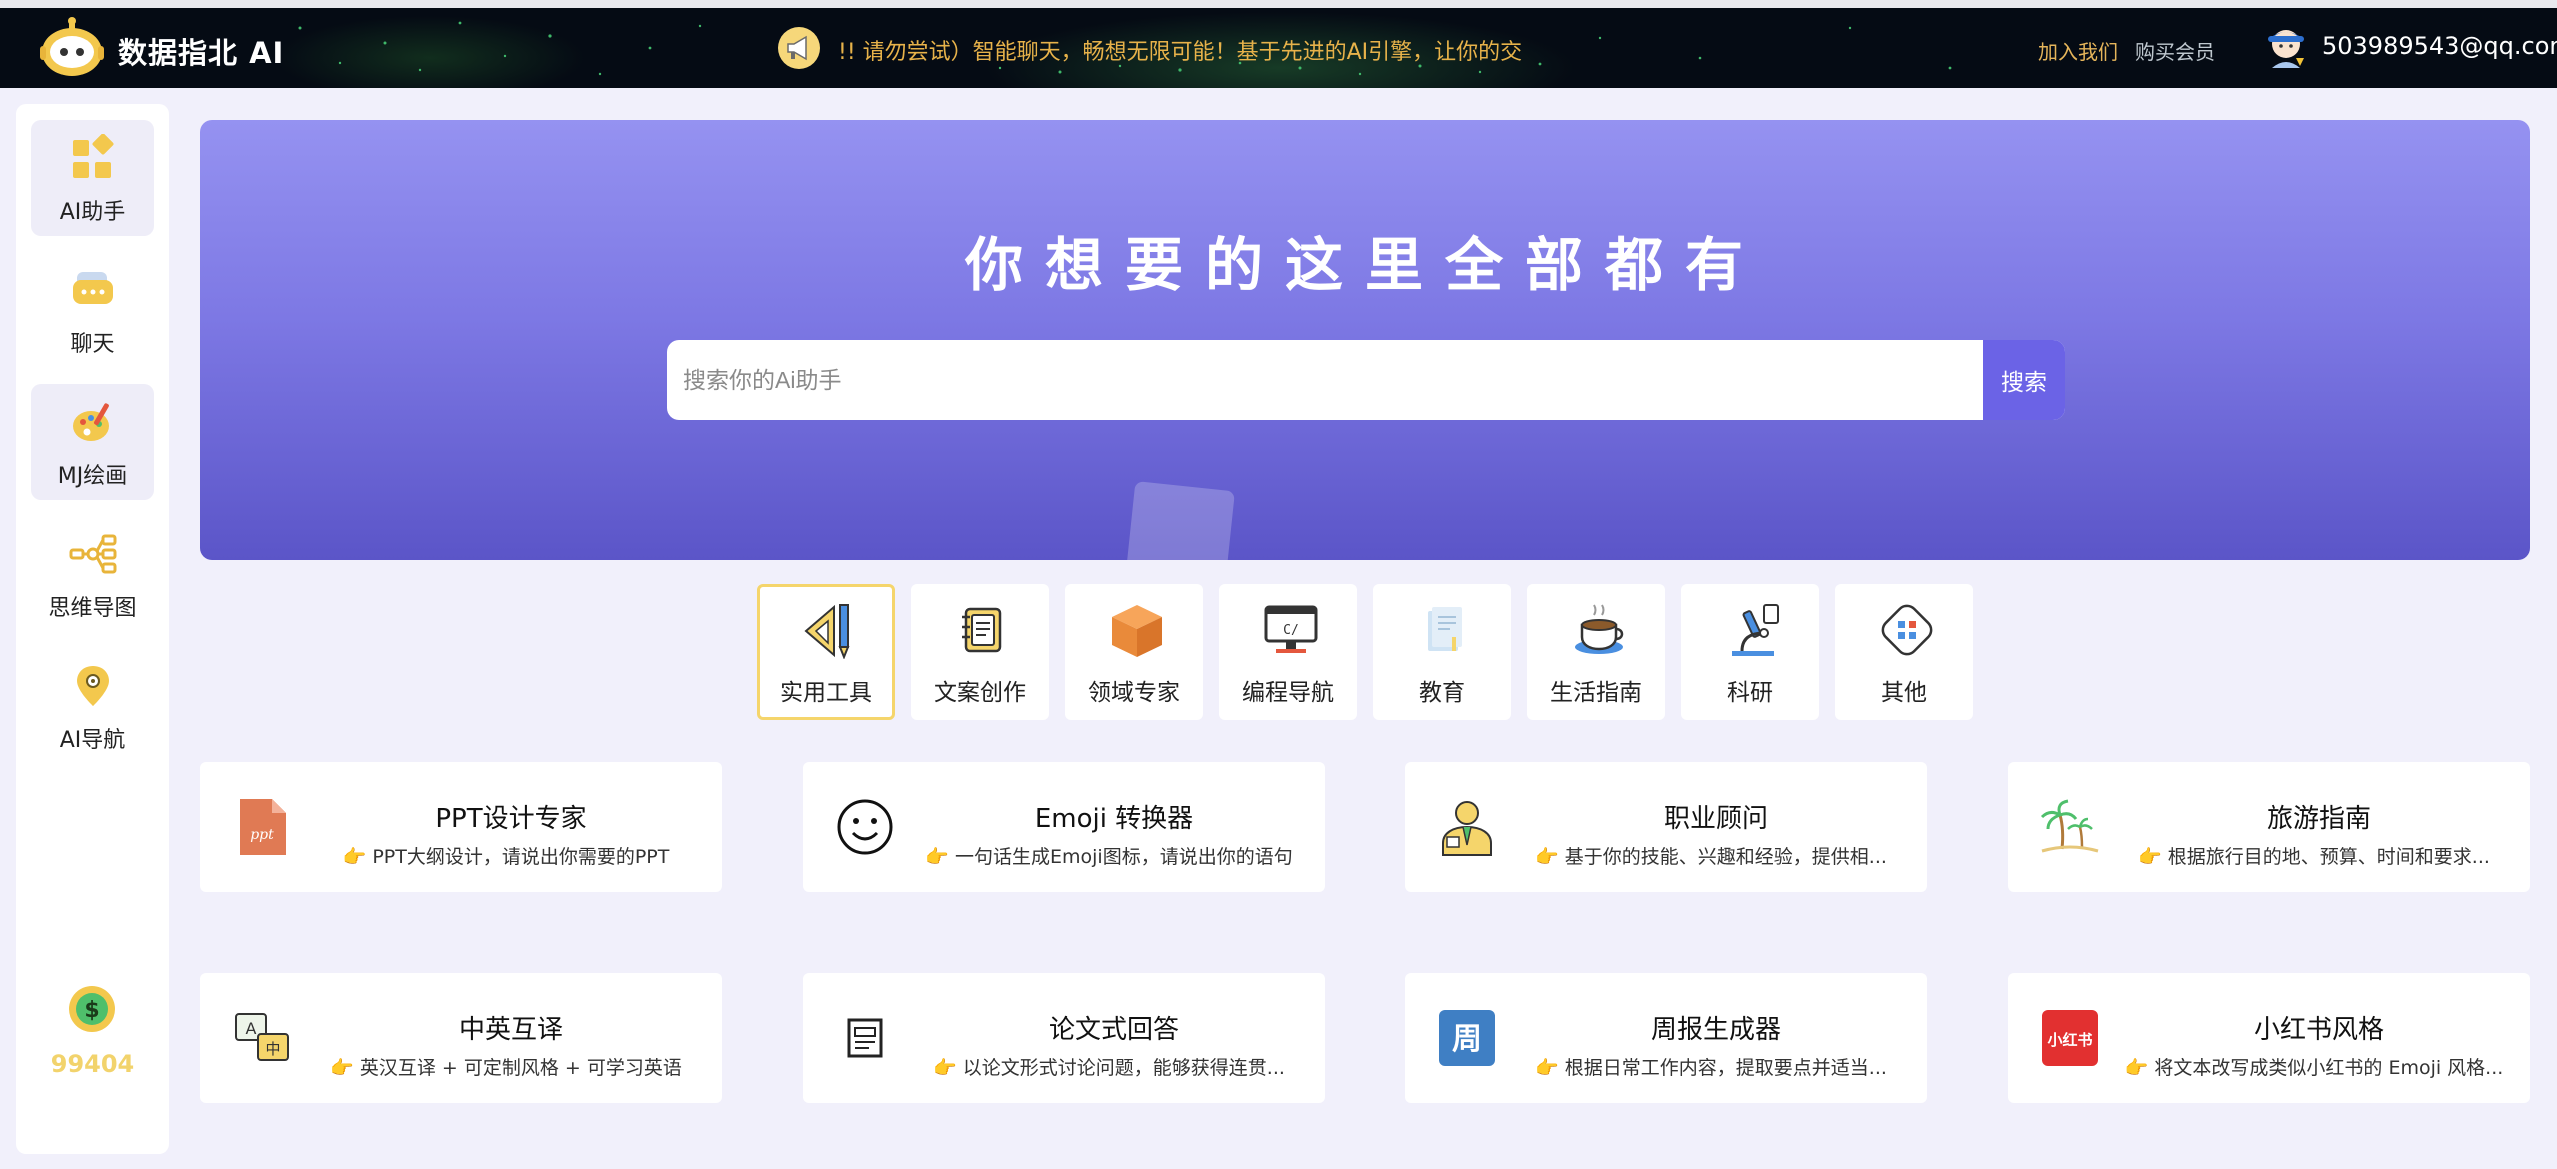 The height and width of the screenshot is (1169, 2557). I want to click on join-us-link: 加入我们, so click(2078, 50).